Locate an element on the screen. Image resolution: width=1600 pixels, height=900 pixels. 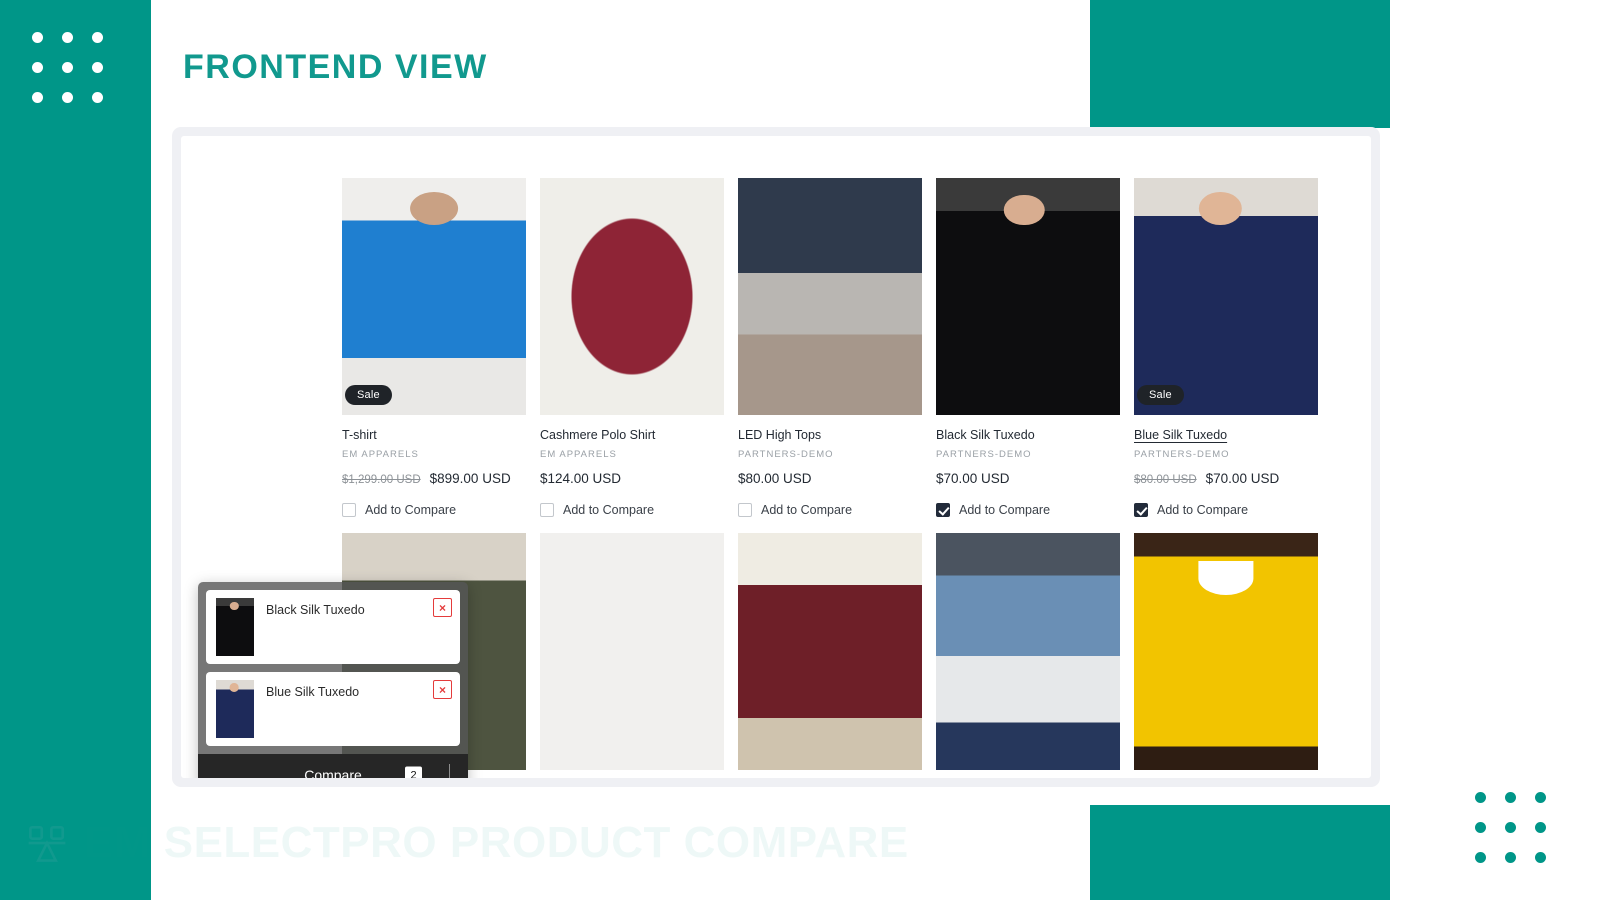
product-price: $80.00 USD $70.00 USD is located at coordinates (1226, 478).